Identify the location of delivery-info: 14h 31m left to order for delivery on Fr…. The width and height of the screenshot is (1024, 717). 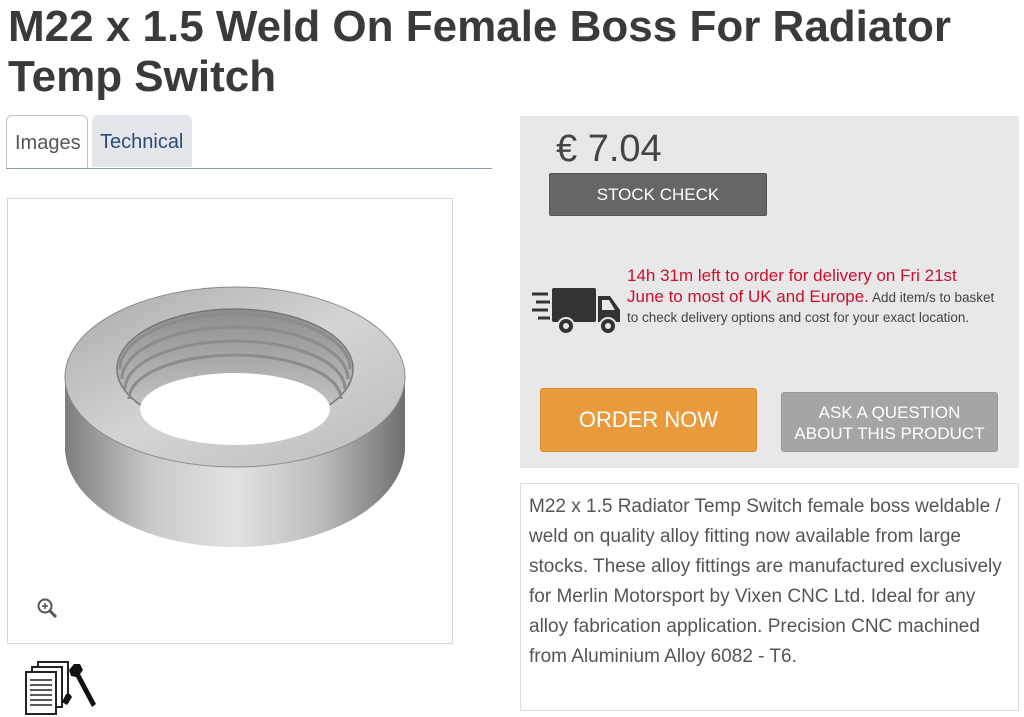
(812, 297).